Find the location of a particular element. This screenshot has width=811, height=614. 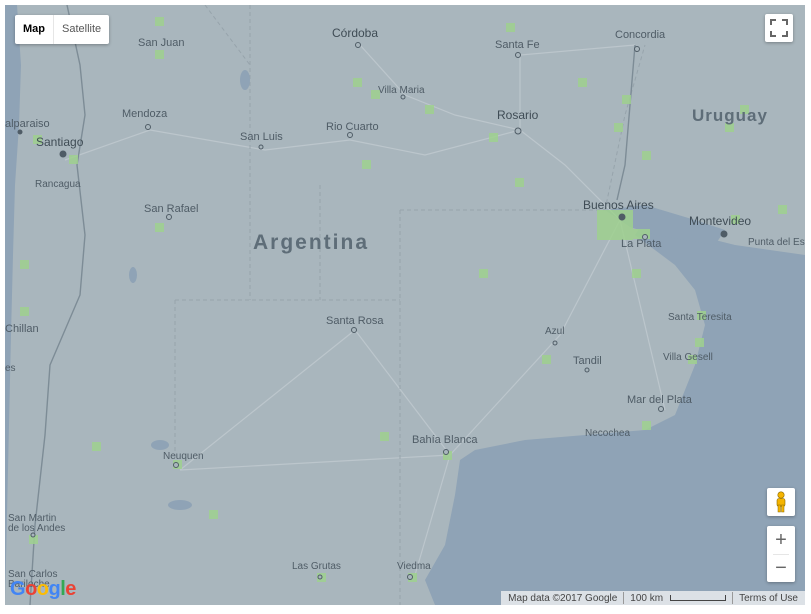

zoom-in-button: + is located at coordinates (781, 540).